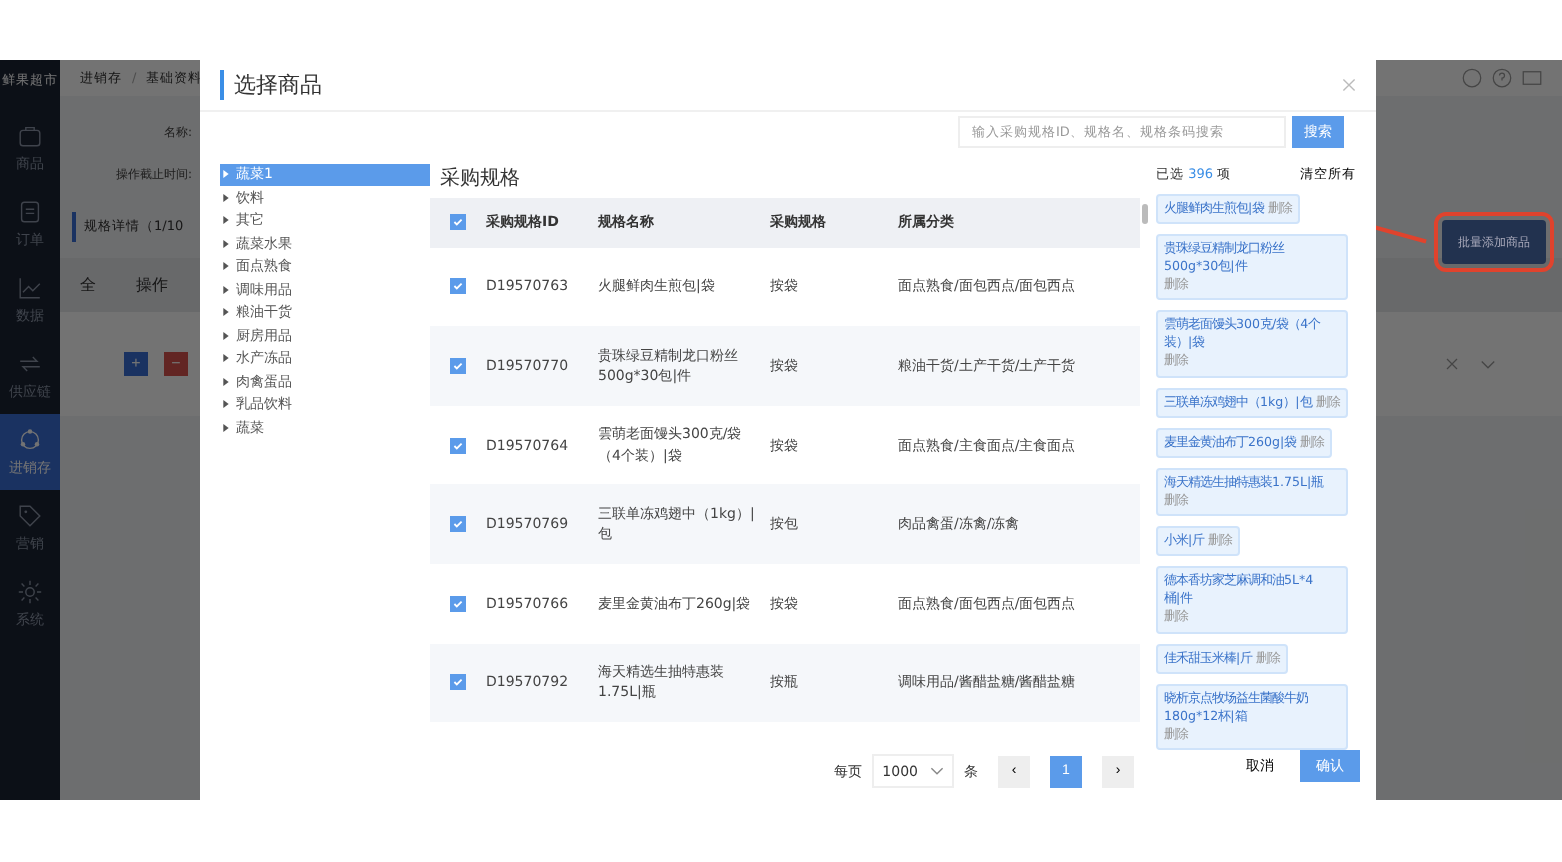 This screenshot has width=1562, height=862. What do you see at coordinates (1145, 213) in the screenshot?
I see `scrollbar` at bounding box center [1145, 213].